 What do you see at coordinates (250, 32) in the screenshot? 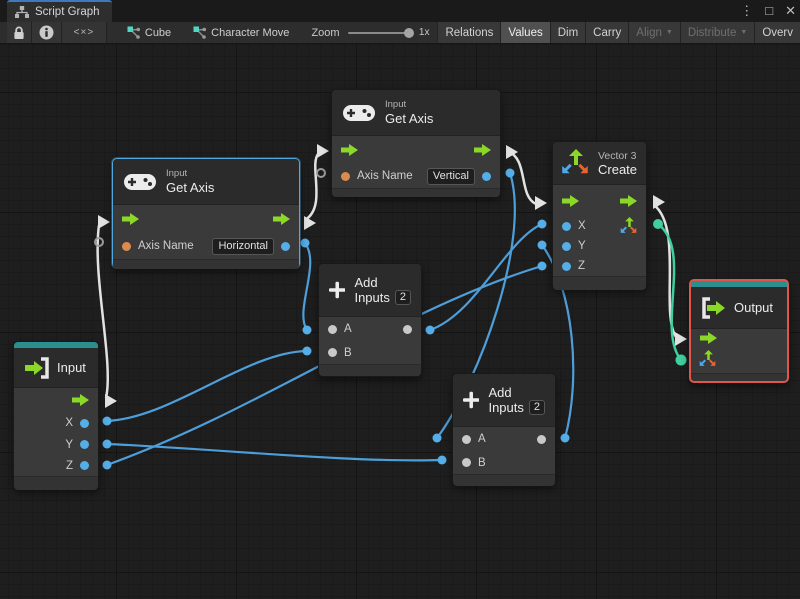
I see `breadcrumb-label: Character Move` at bounding box center [250, 32].